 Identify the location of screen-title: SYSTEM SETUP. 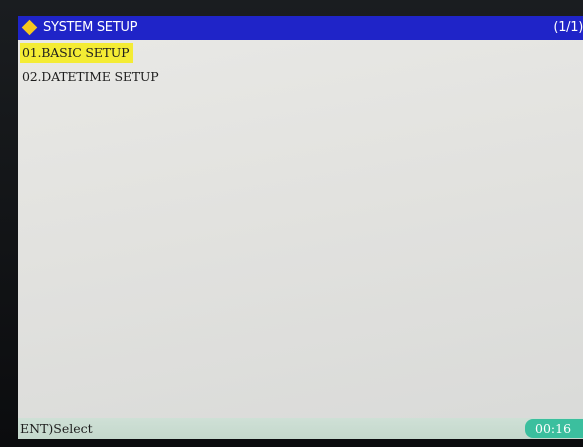
(90, 27).